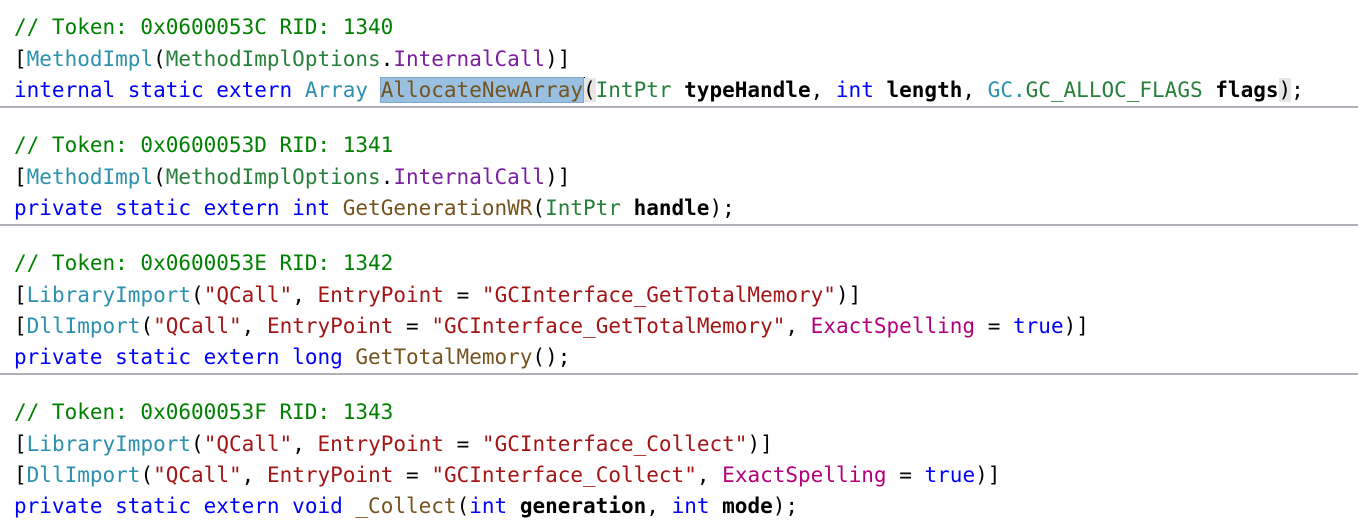  I want to click on param-namespace: GC., so click(1007, 90).